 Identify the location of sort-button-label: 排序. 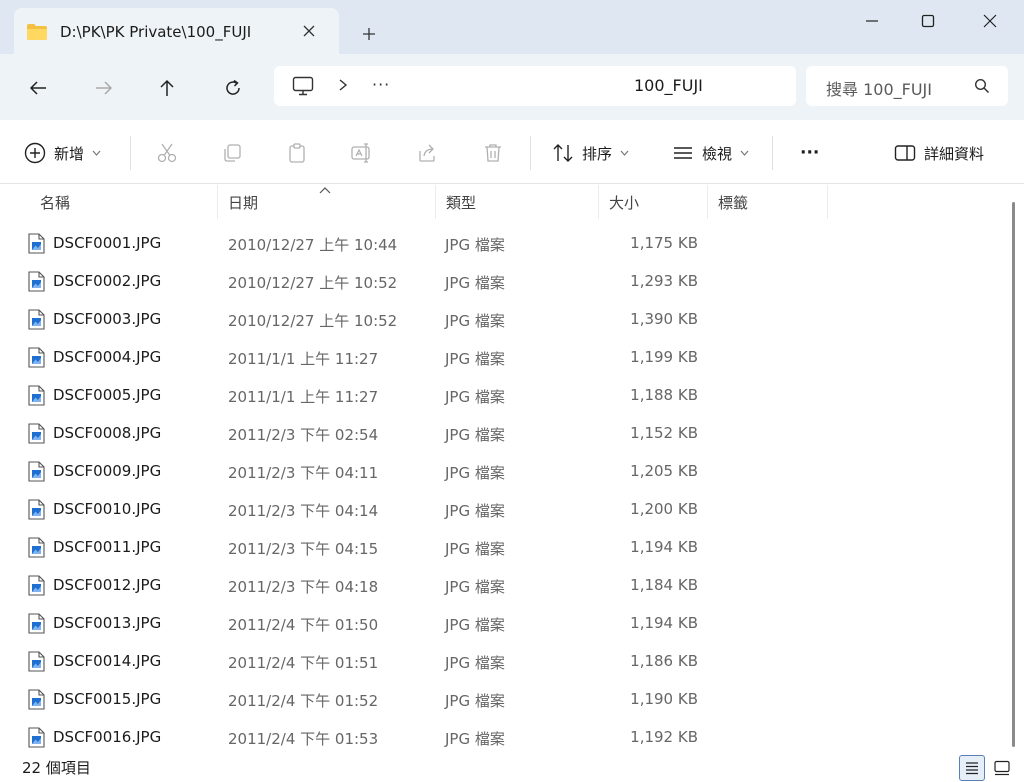
(597, 153).